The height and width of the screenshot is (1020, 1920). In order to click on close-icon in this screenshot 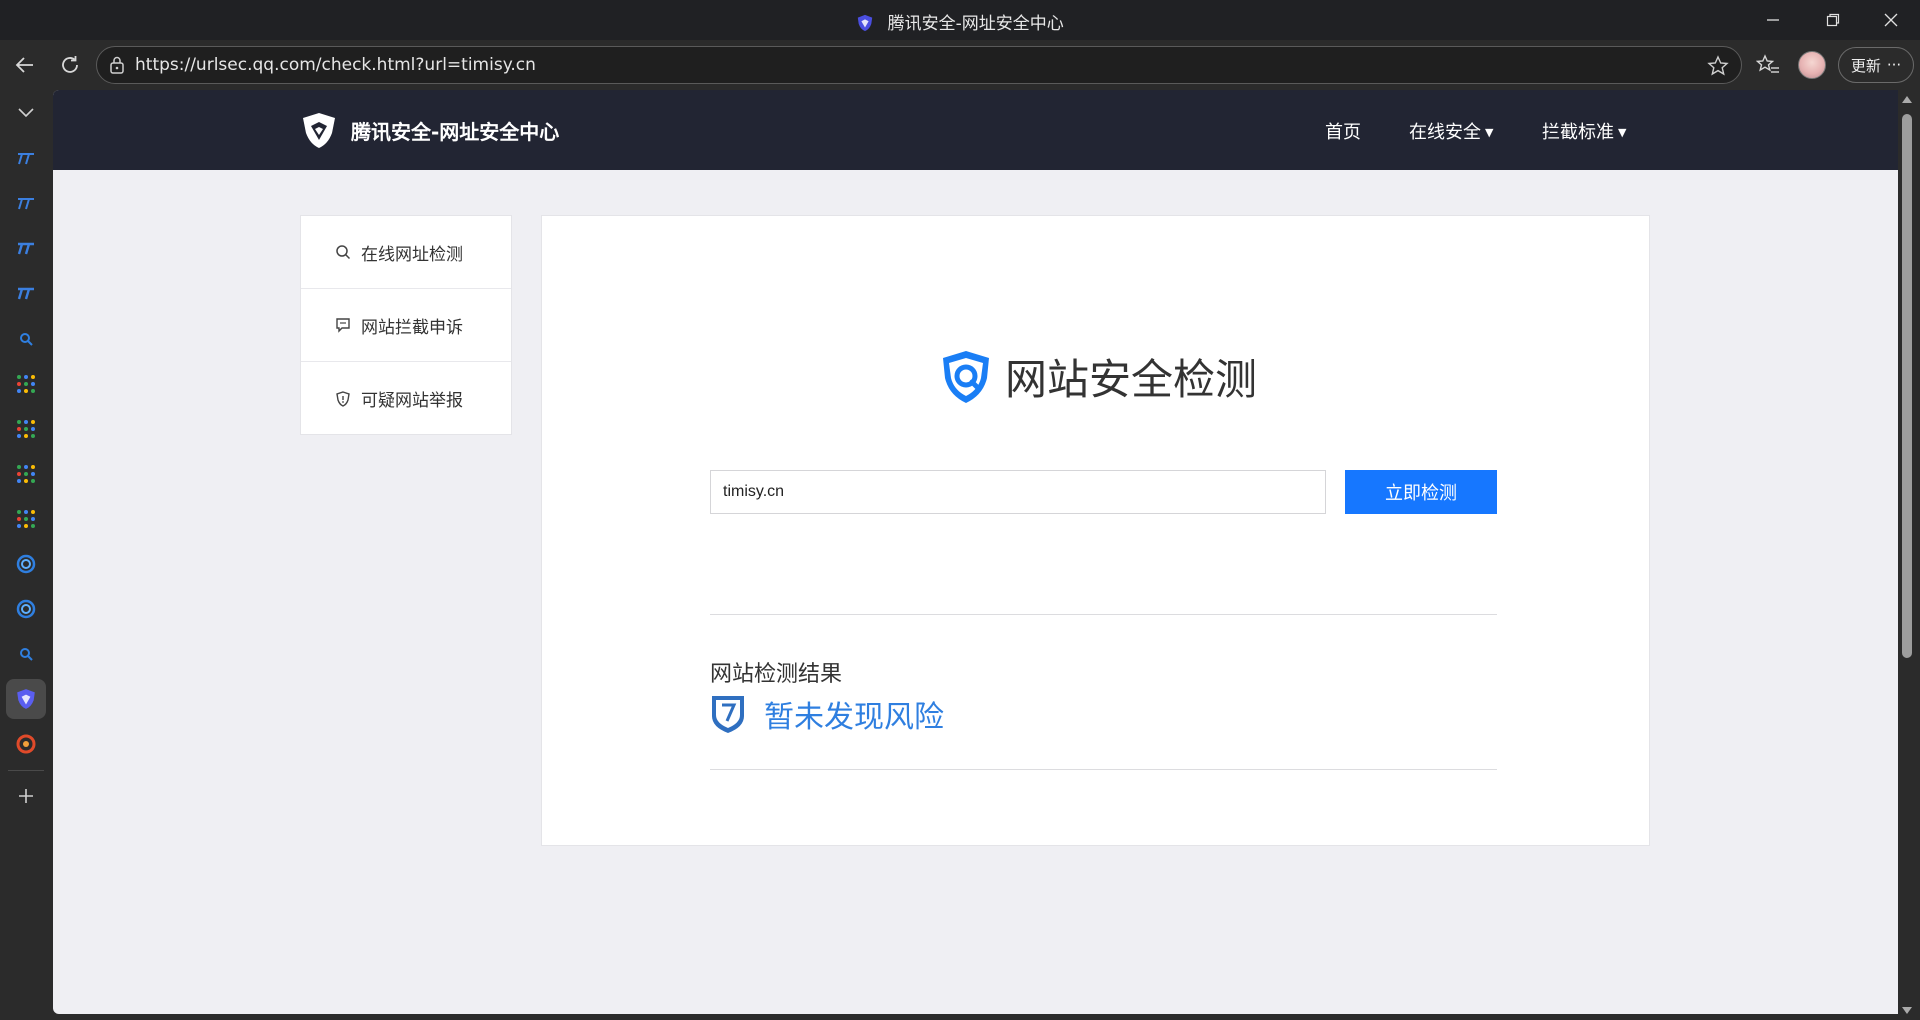, I will do `click(1891, 20)`.